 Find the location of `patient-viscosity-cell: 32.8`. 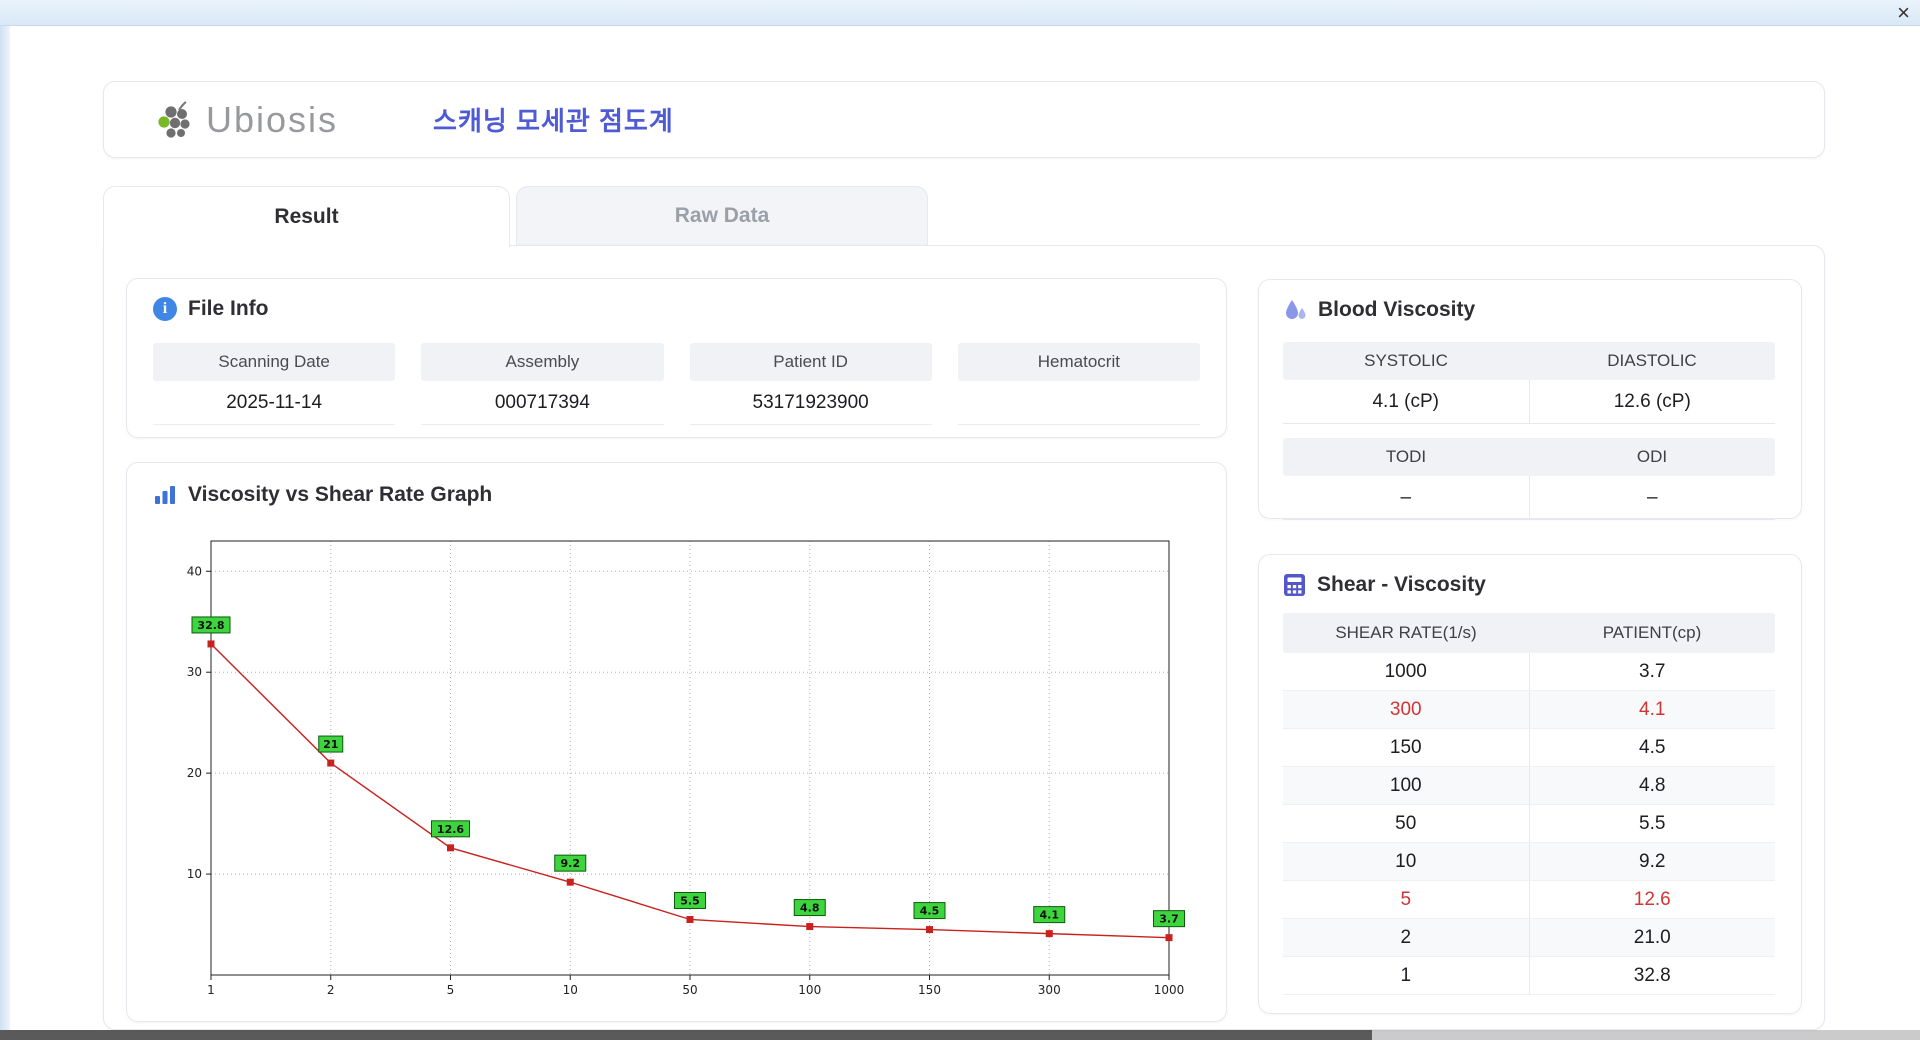

patient-viscosity-cell: 32.8 is located at coordinates (1652, 975).